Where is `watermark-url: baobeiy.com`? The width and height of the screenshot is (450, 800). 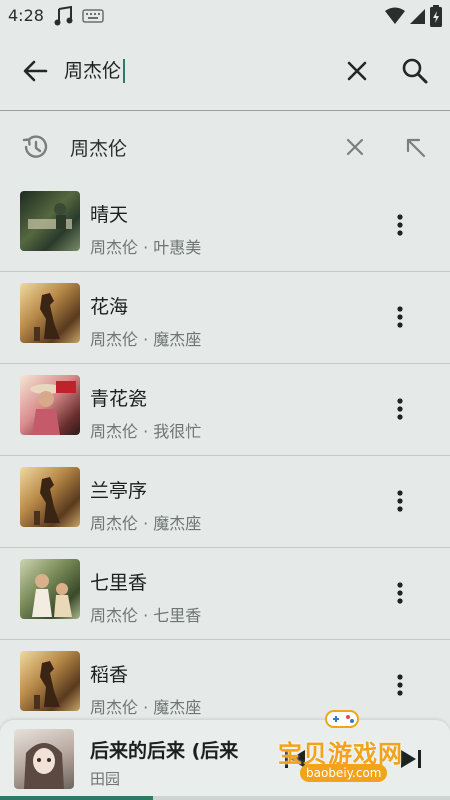
watermark-url: baobeiy.com is located at coordinates (344, 773).